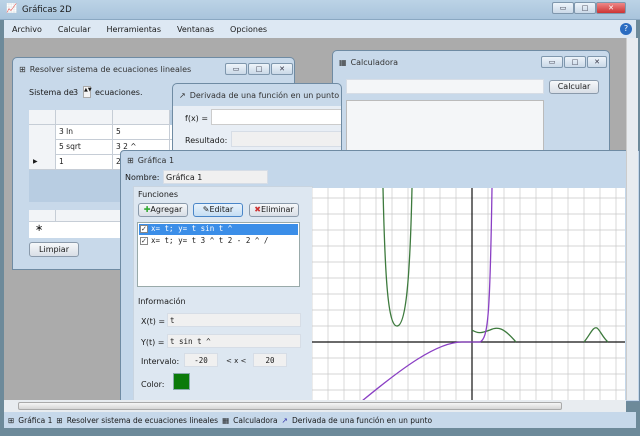 This screenshot has height=436, width=640. What do you see at coordinates (153, 384) in the screenshot?
I see `color-label: Color:` at bounding box center [153, 384].